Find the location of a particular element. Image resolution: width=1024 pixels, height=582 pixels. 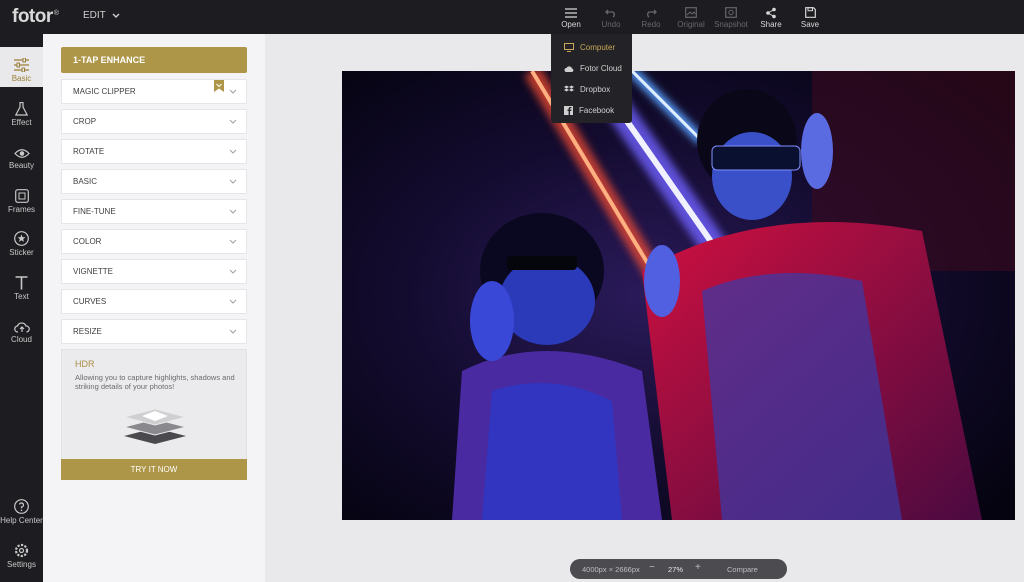

undo-icon is located at coordinates (610, 13).